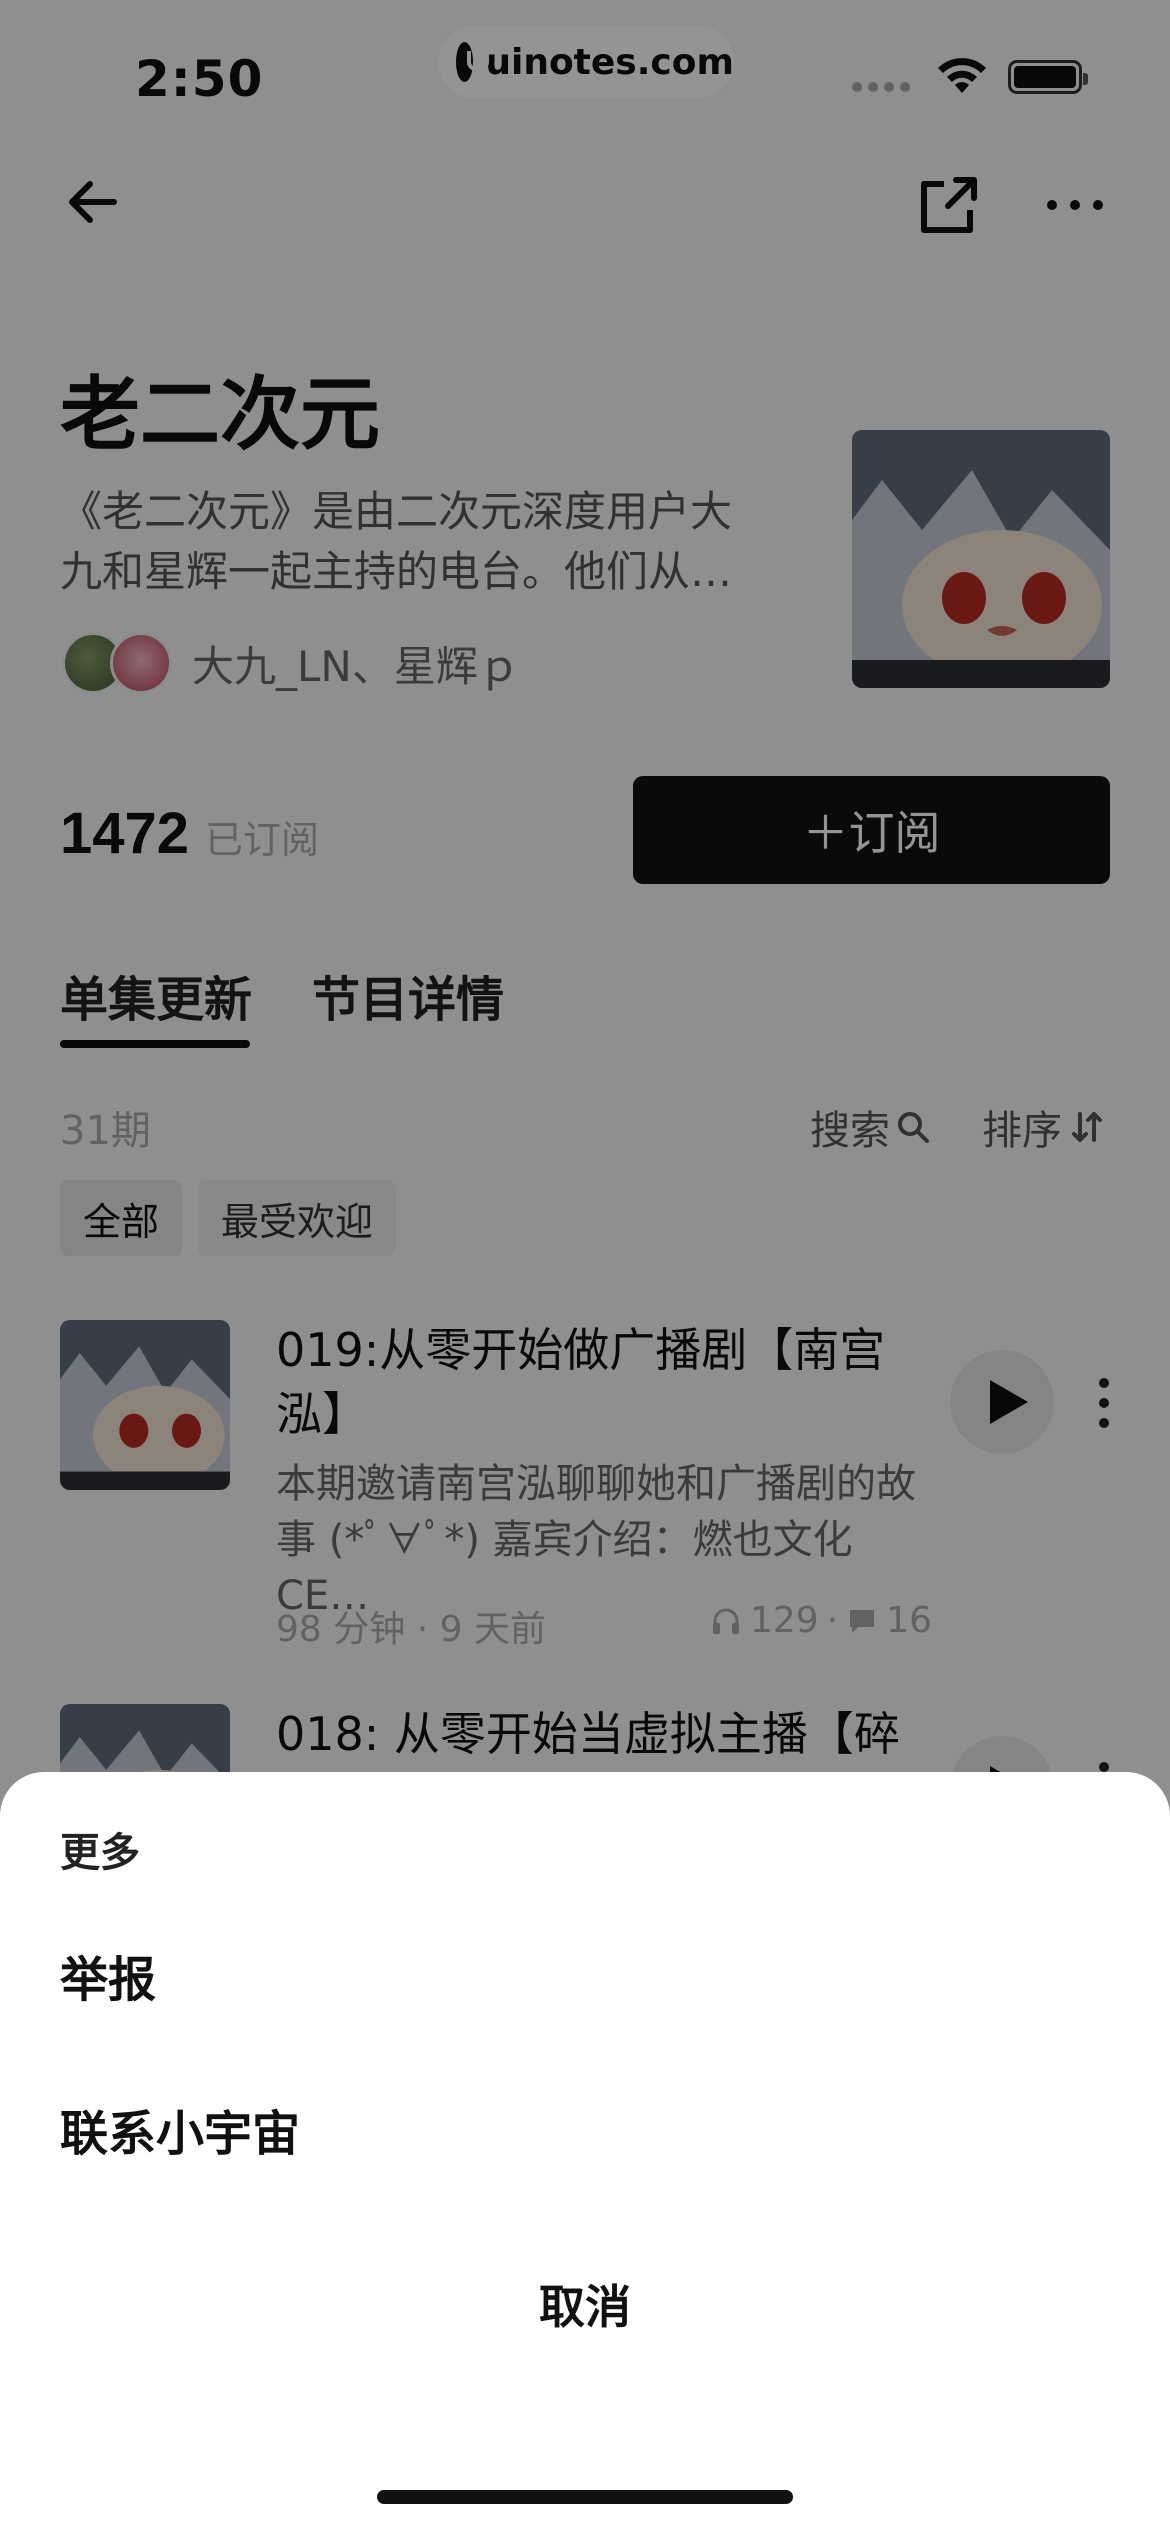 The width and height of the screenshot is (1170, 2532). I want to click on sheet-title: 更多, so click(100, 1853).